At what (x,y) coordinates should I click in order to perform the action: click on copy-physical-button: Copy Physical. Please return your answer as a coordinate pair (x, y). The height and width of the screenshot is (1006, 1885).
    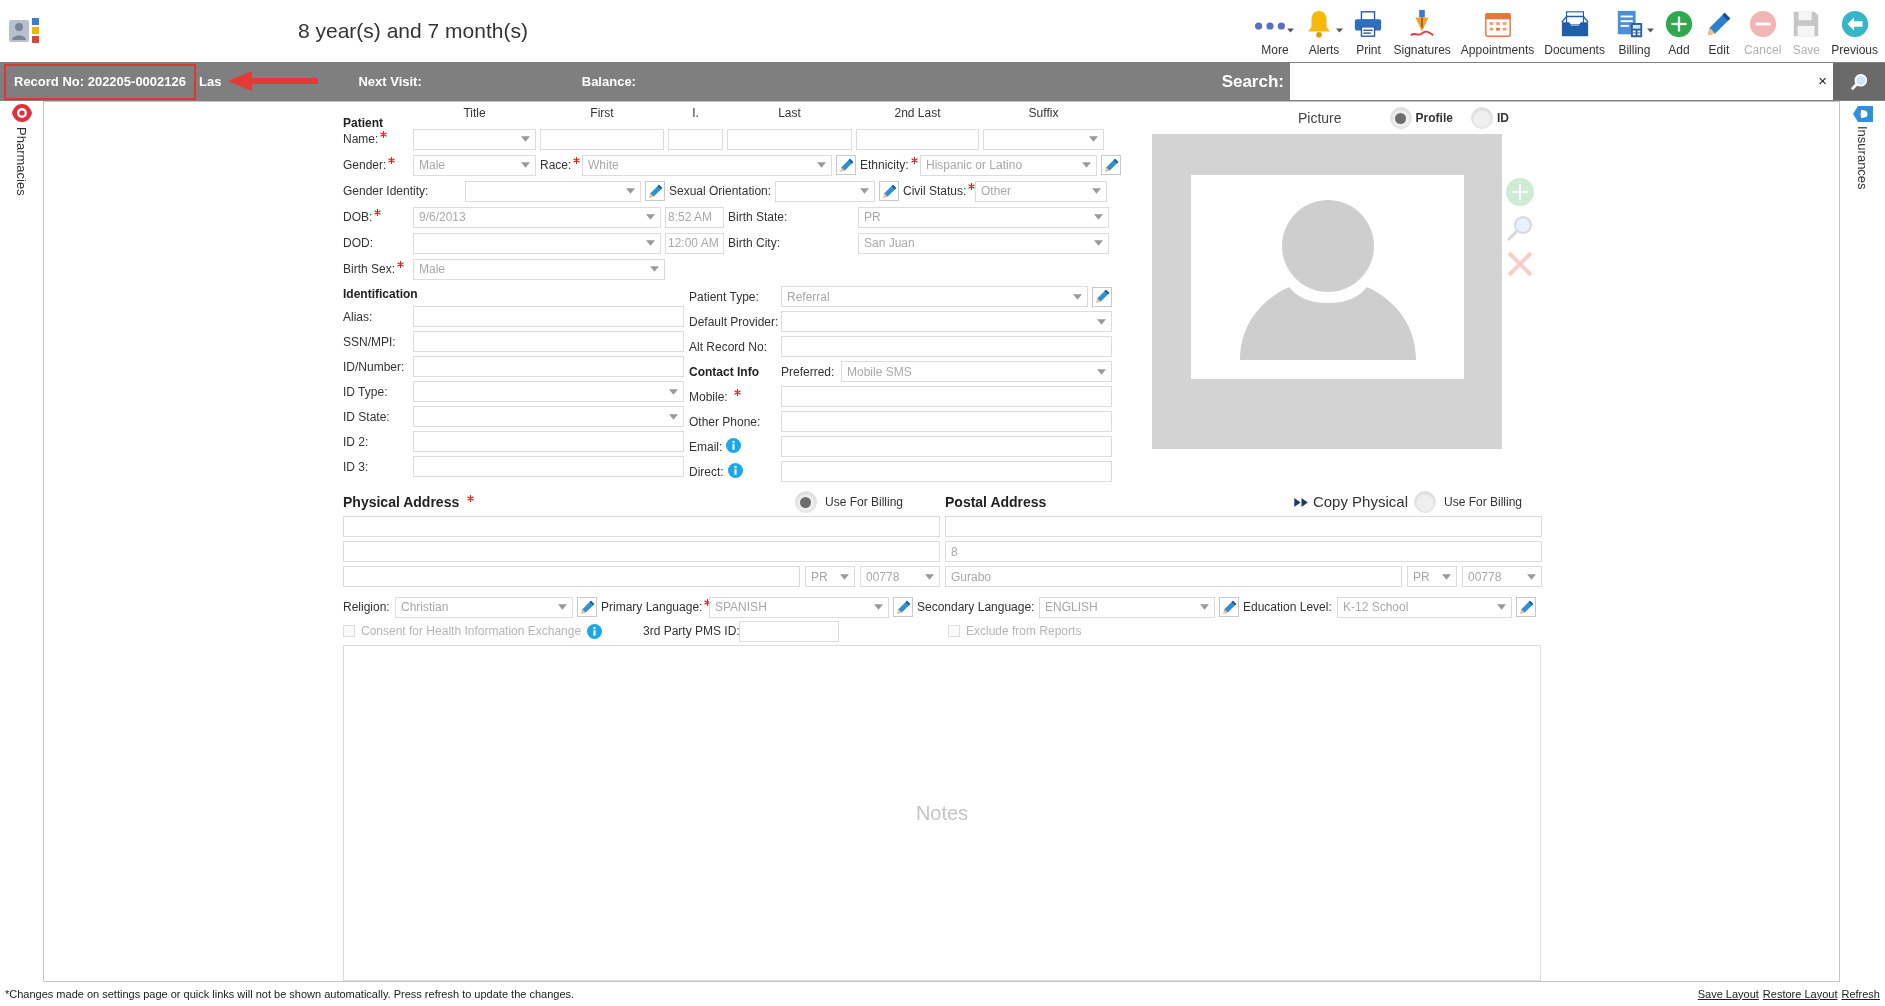
    Looking at the image, I should click on (1350, 502).